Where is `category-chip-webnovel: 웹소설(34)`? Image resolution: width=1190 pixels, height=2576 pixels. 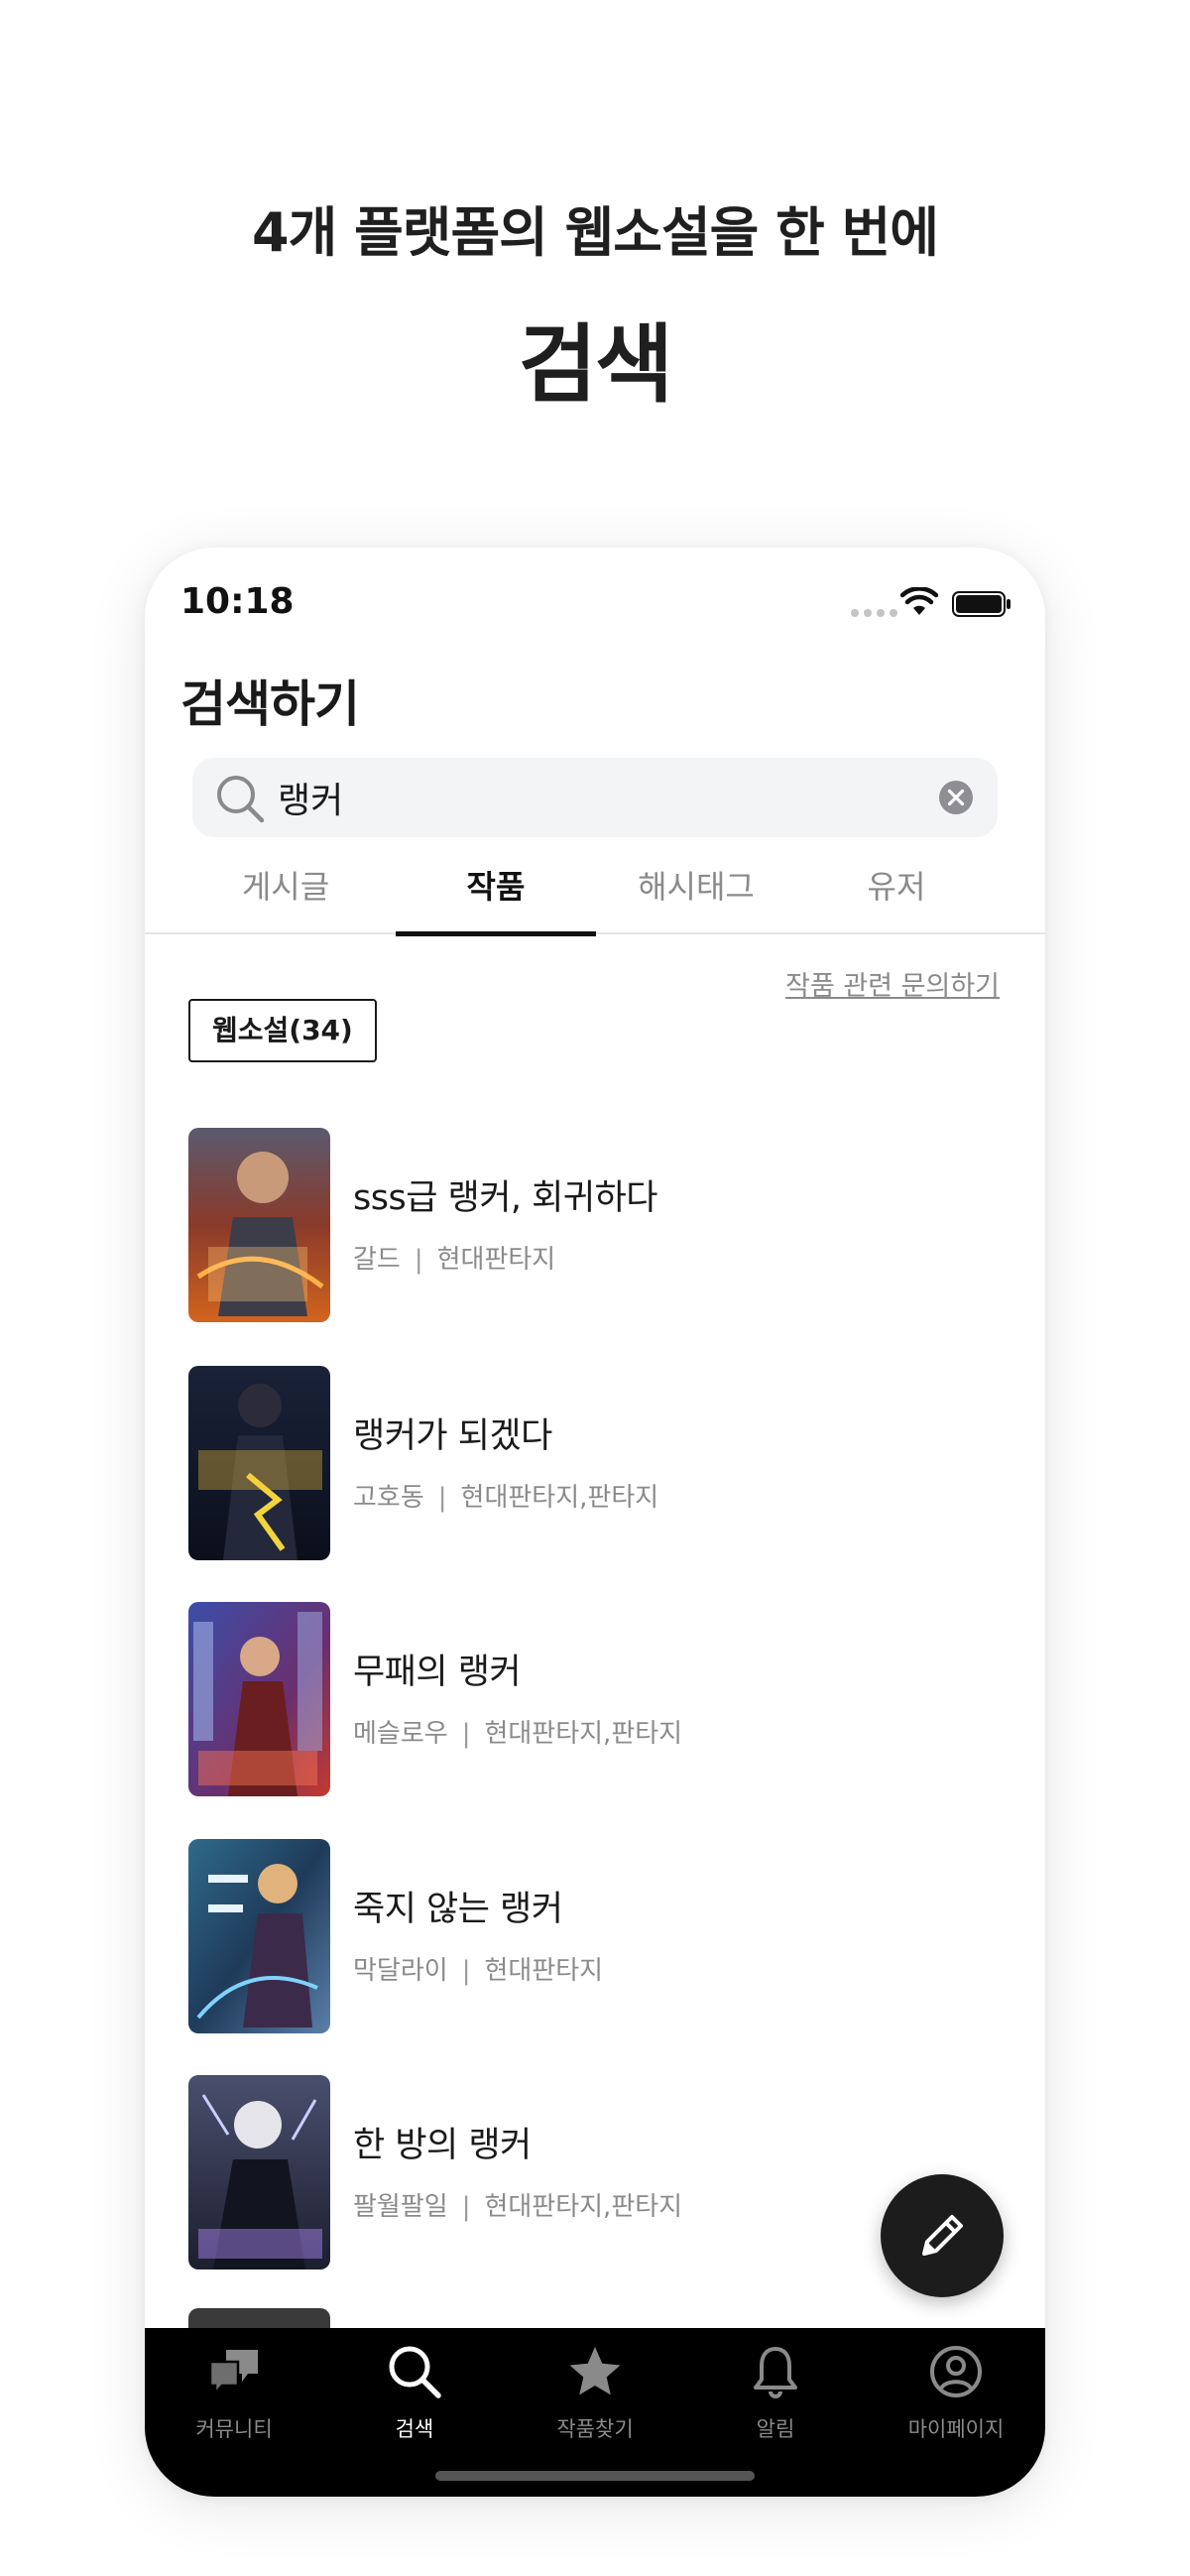
category-chip-webnovel: 웹소설(34) is located at coordinates (282, 1030).